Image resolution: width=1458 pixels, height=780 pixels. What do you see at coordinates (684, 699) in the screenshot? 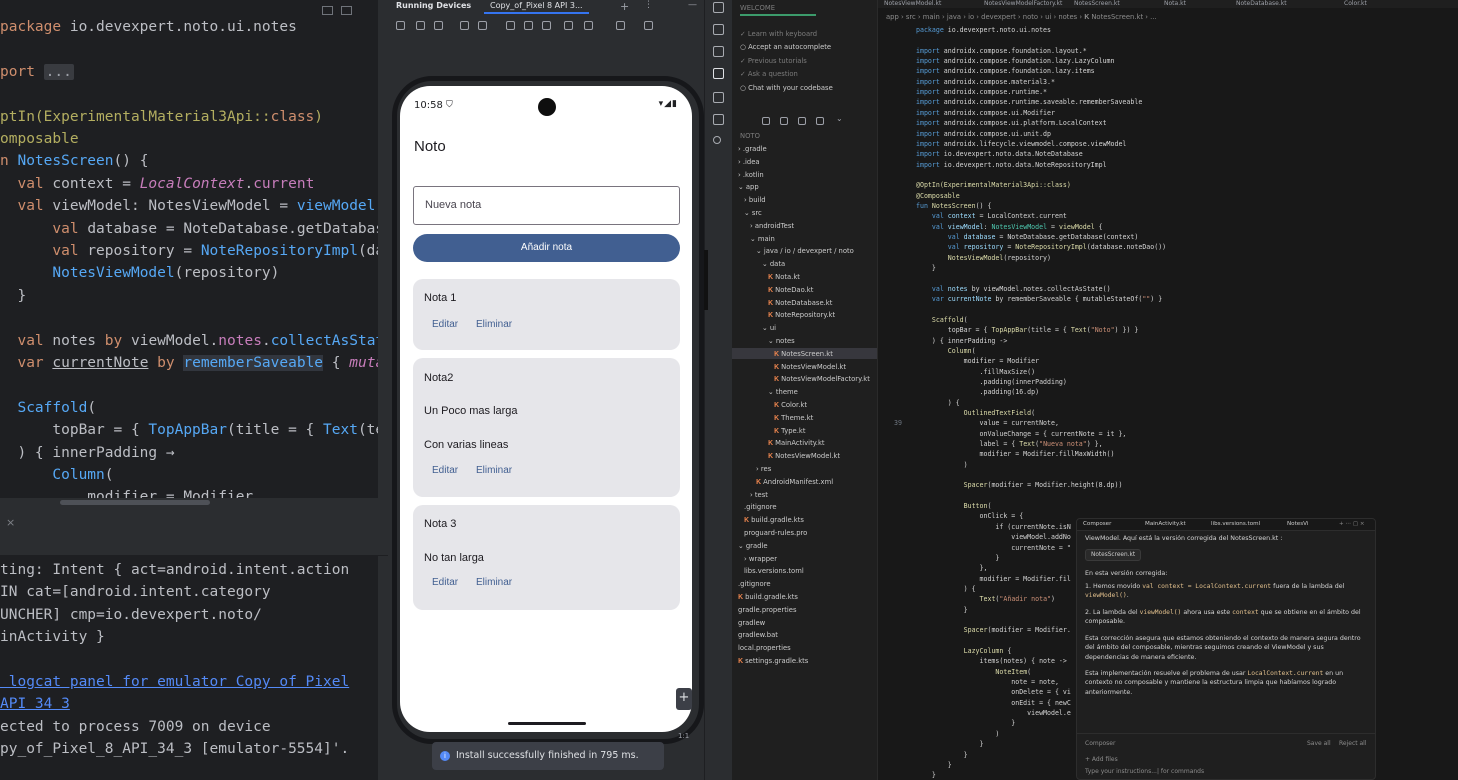
I see `zoom-in-button: +` at bounding box center [684, 699].